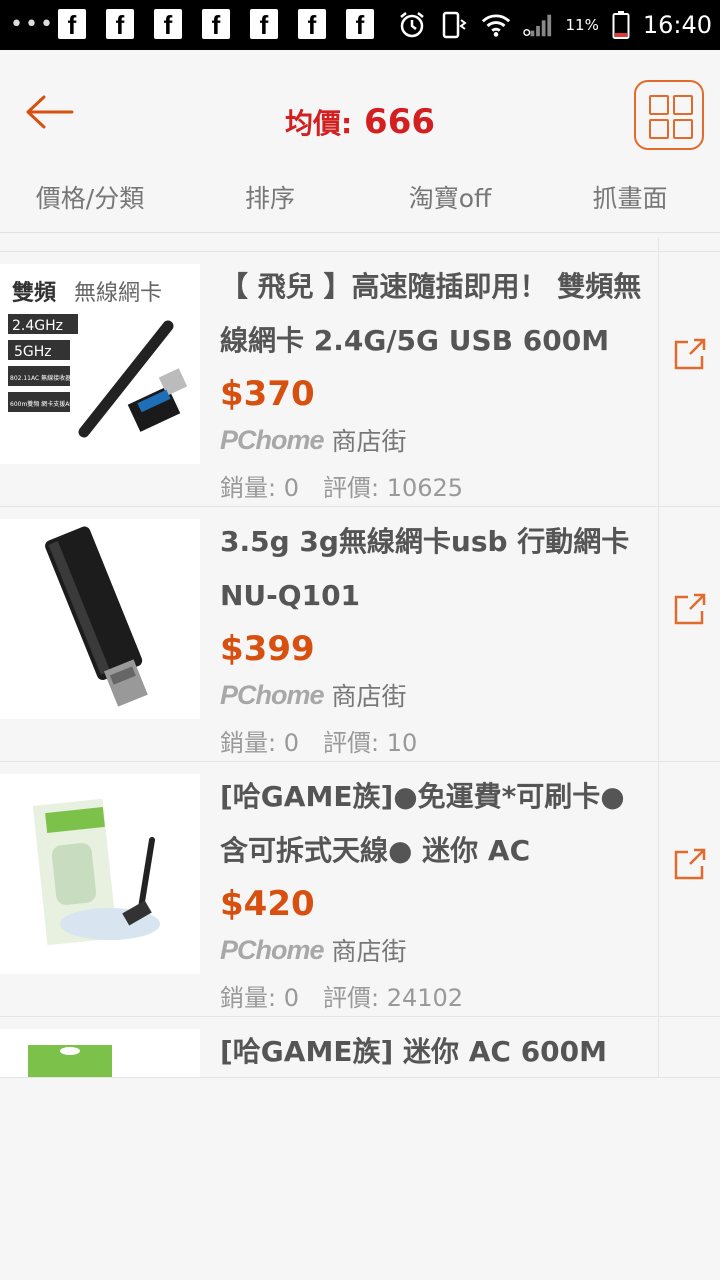 The image size is (720, 1280). What do you see at coordinates (669, 115) in the screenshot?
I see `grid-view-button` at bounding box center [669, 115].